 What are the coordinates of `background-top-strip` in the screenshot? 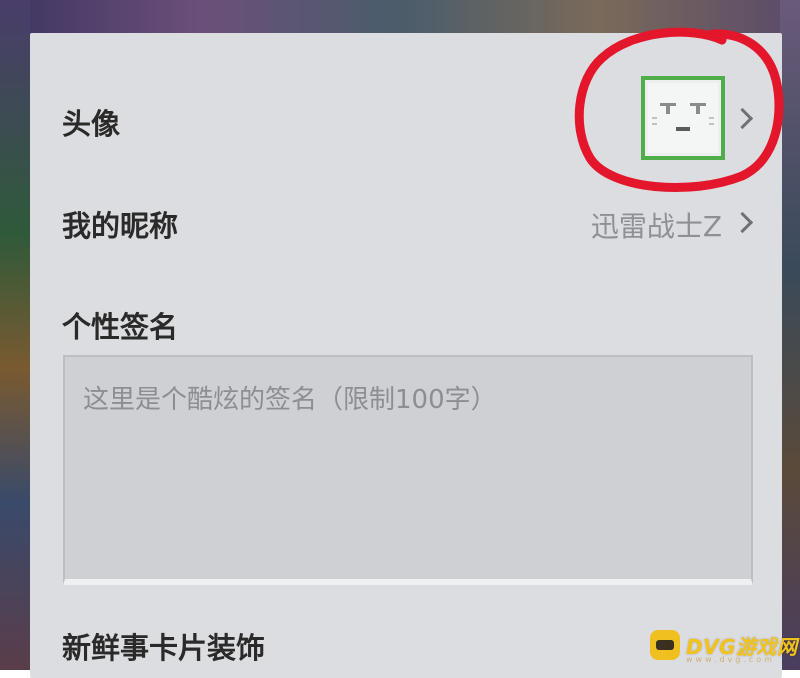 It's located at (400, 18).